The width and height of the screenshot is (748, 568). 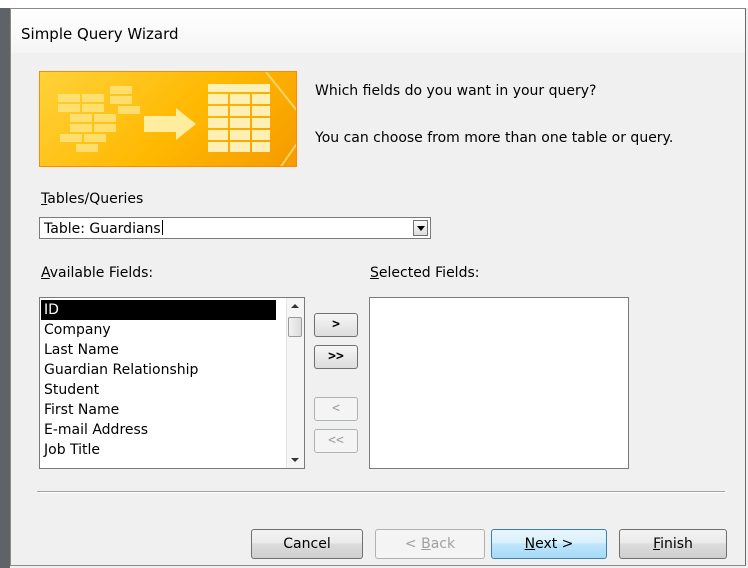 What do you see at coordinates (158, 430) in the screenshot?
I see `available-field-item: E-mail Address` at bounding box center [158, 430].